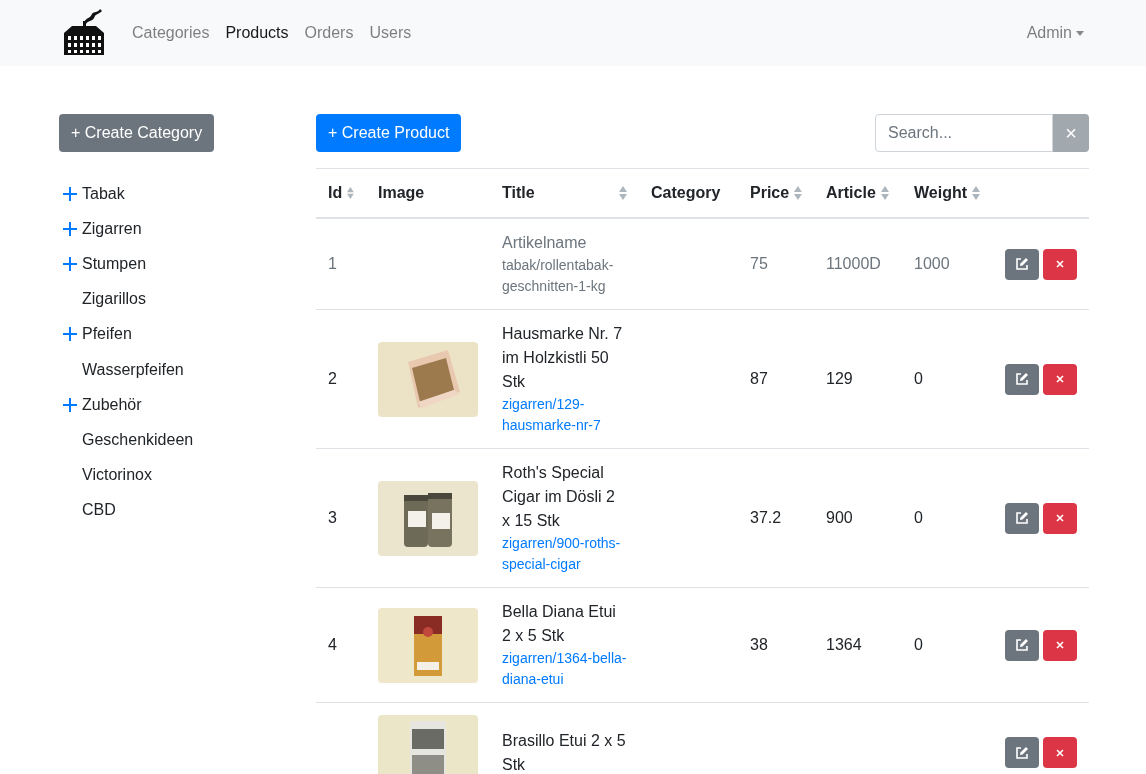  I want to click on create-product-button: + Create Product, so click(389, 133).